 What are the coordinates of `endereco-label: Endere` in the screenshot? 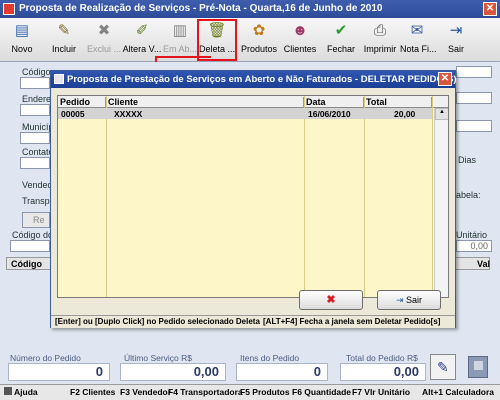 It's located at (37, 99).